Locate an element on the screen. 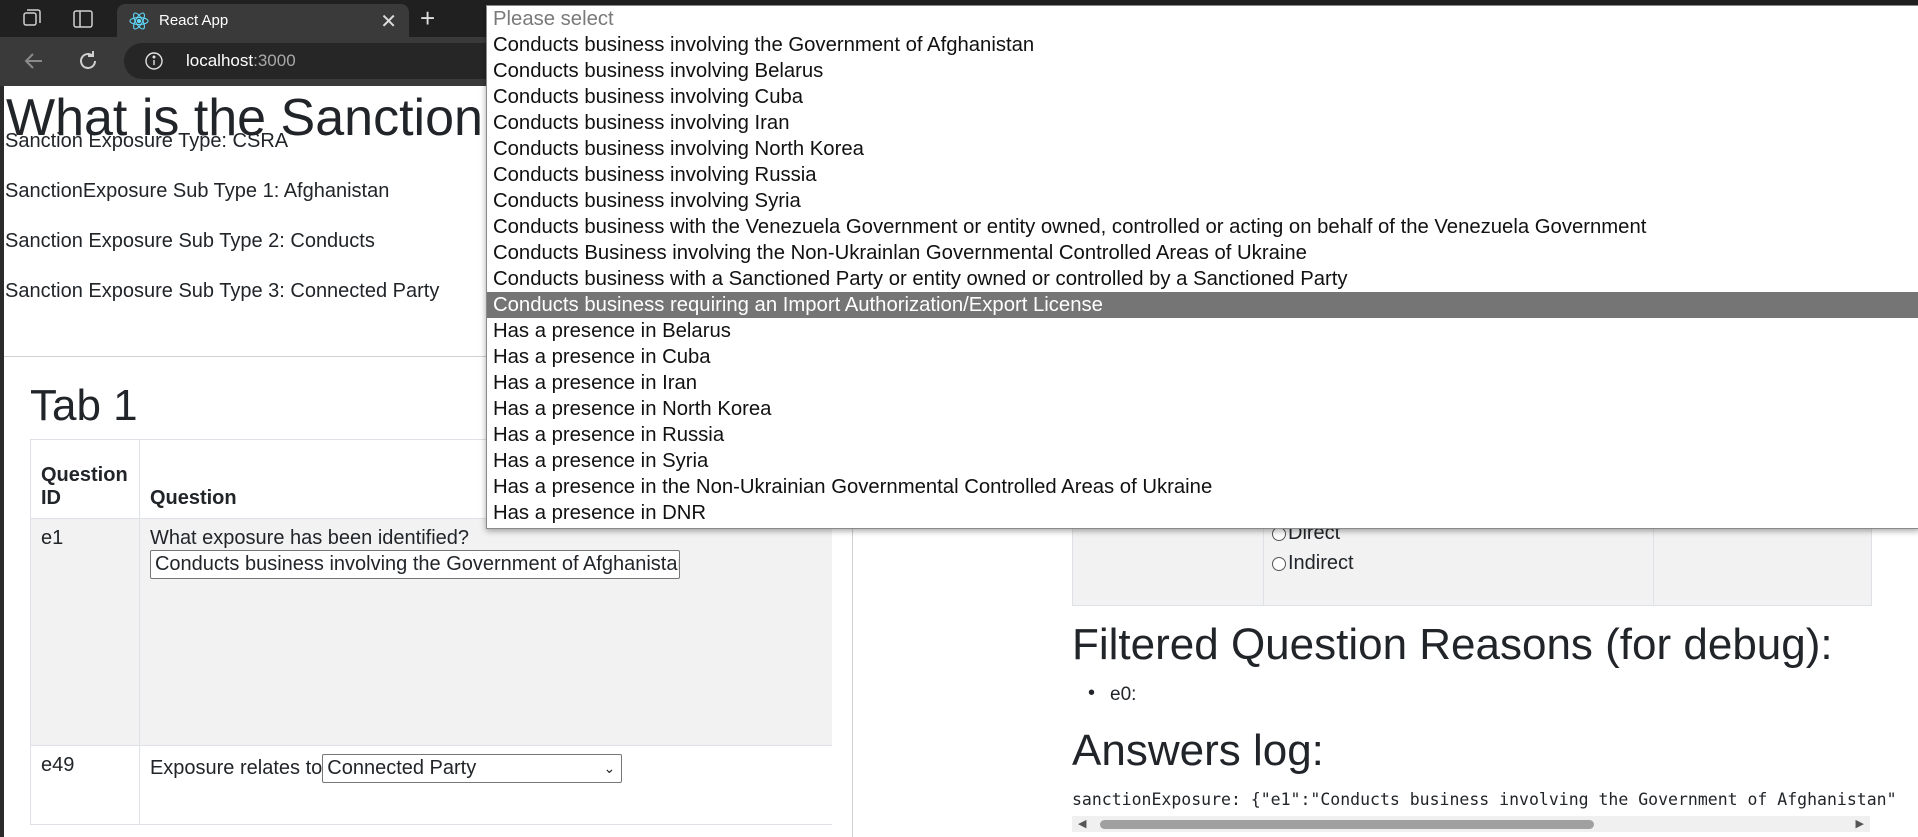 The image size is (1918, 837). dropdown-option: Has a presence in DNR is located at coordinates (1202, 513).